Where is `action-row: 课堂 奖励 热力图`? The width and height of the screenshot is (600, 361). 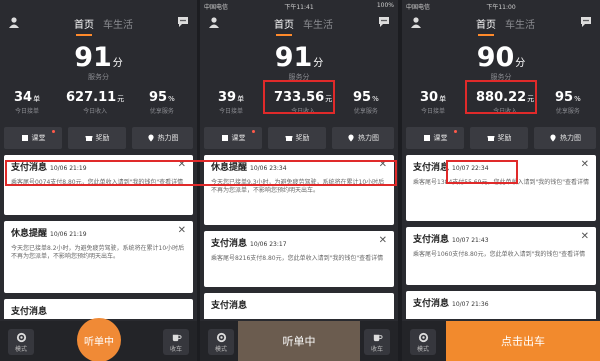
action-row: 课堂 奖励 热力图 is located at coordinates (299, 139).